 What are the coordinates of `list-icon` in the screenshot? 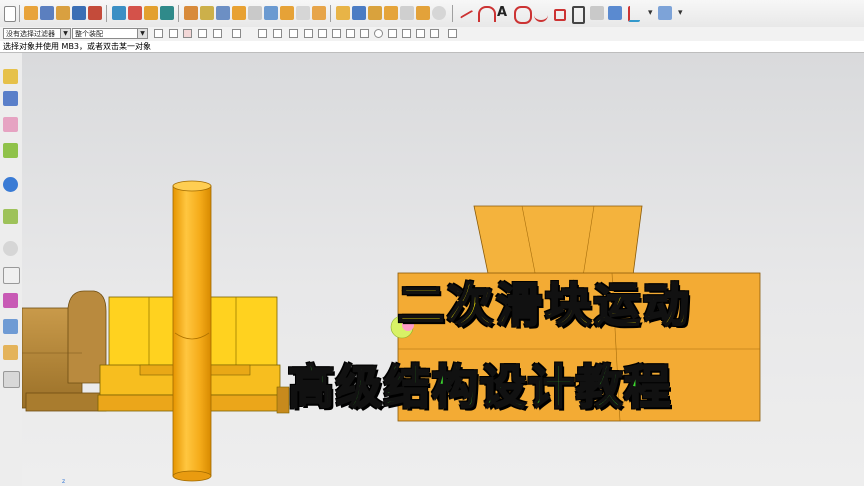 It's located at (11, 275).